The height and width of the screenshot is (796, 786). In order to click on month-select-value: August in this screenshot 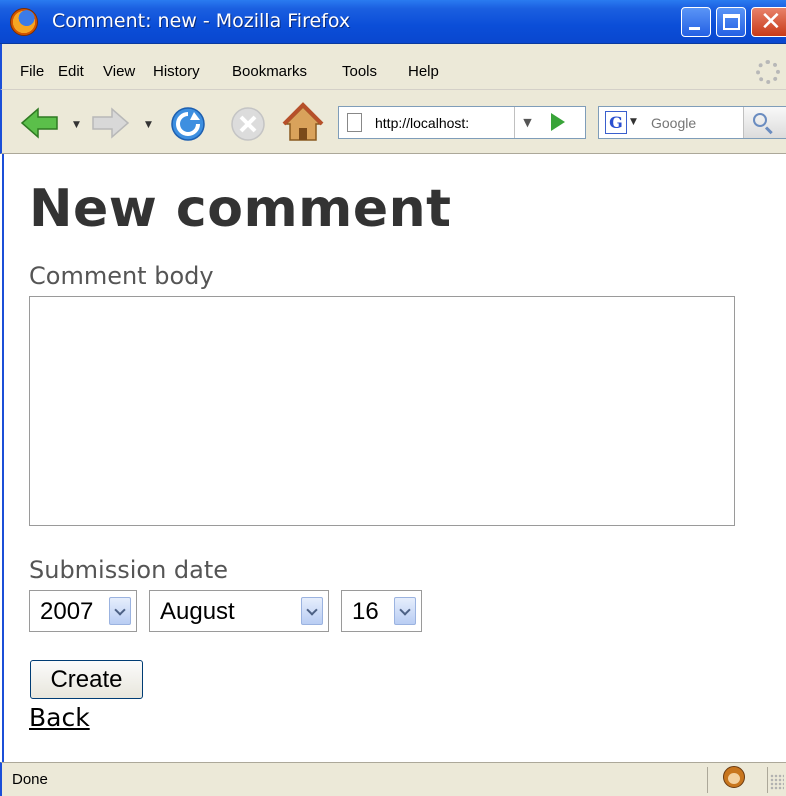, I will do `click(197, 611)`.